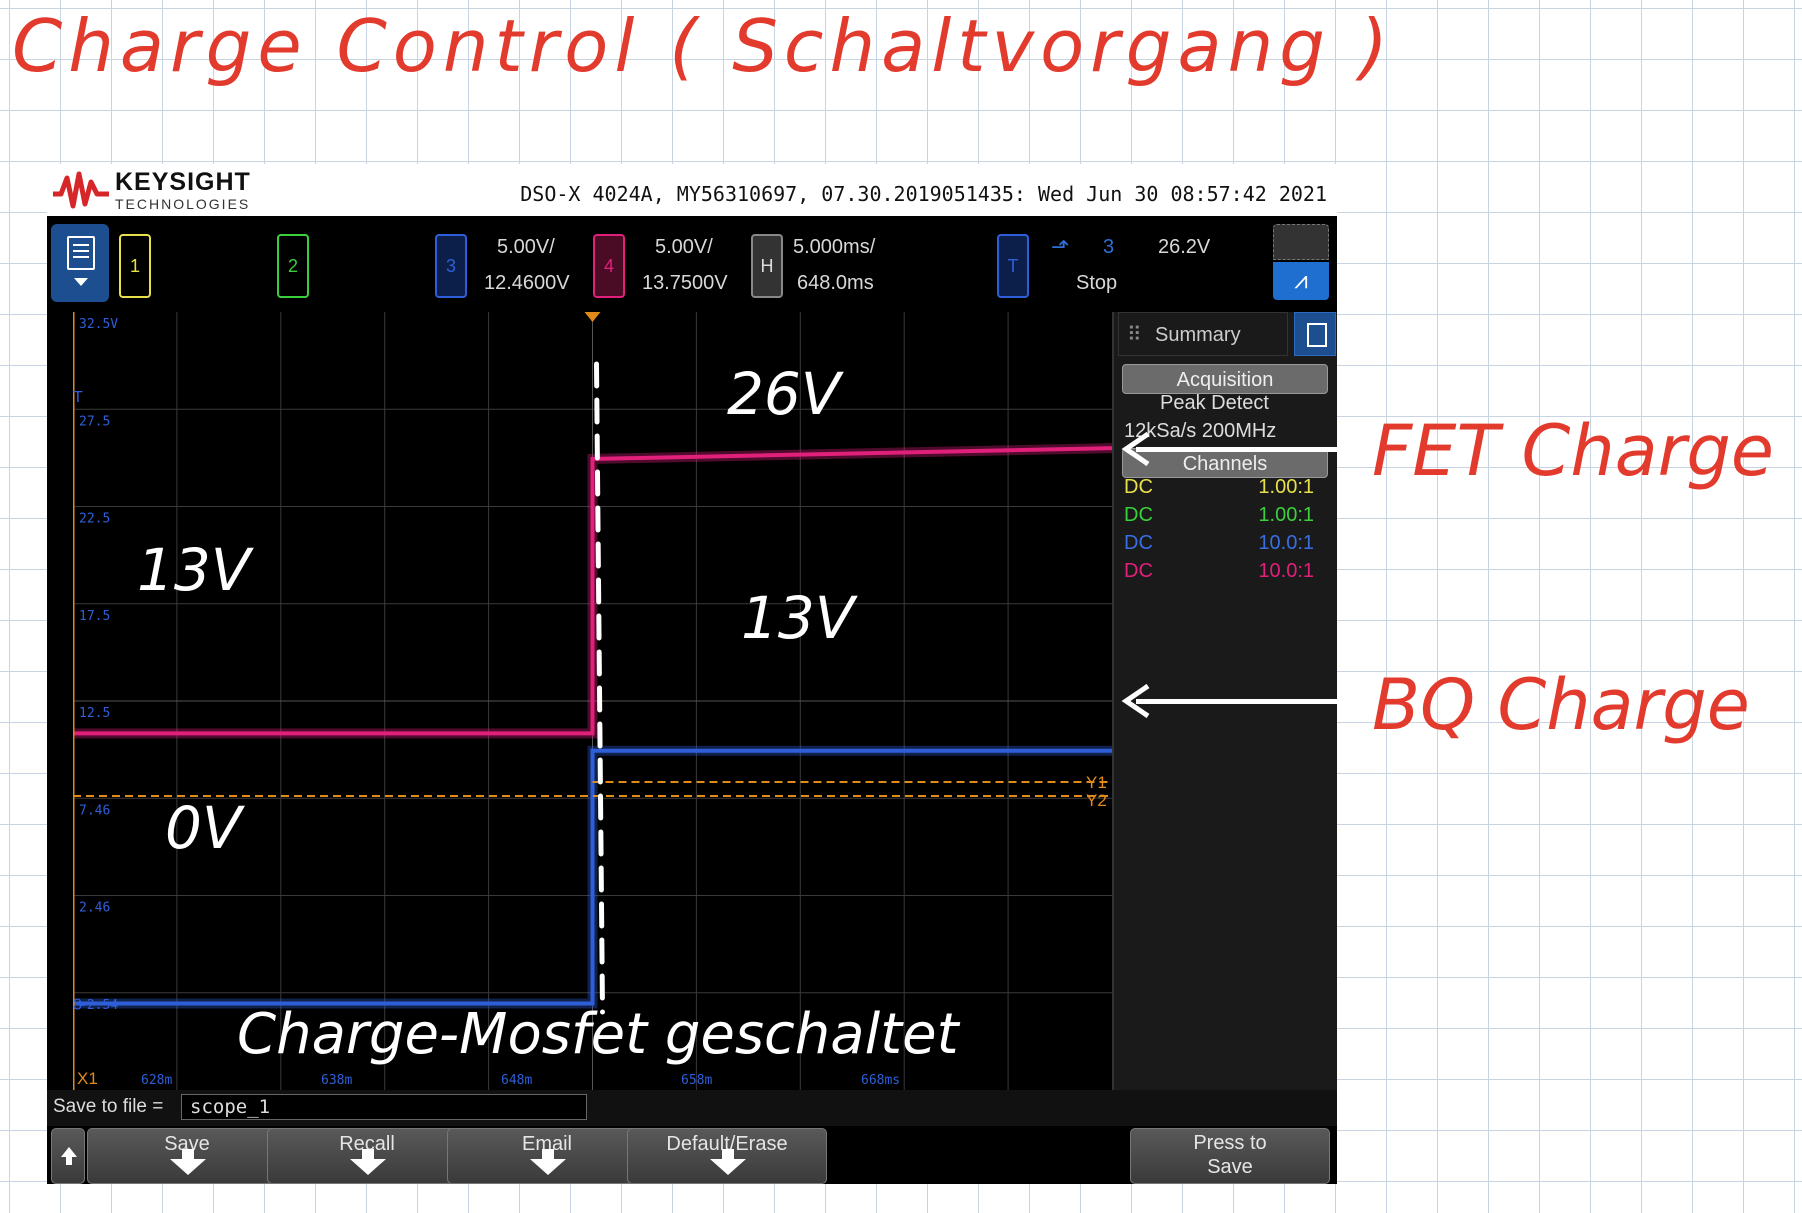 The height and width of the screenshot is (1213, 1802). Describe the element at coordinates (78, 397) in the screenshot. I see `trigger-level-marker: T` at that location.